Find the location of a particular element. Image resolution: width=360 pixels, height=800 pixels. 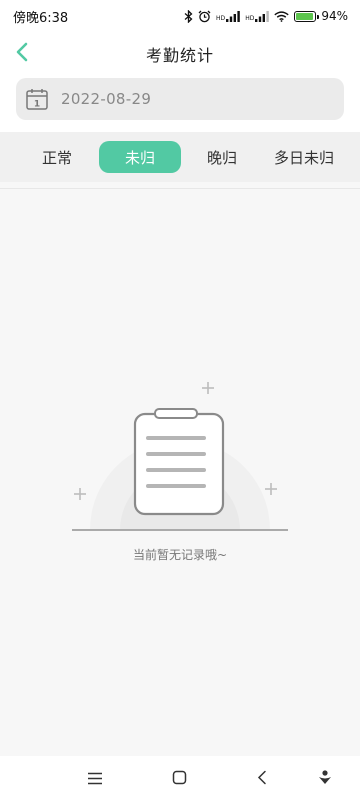

signal-icon-2: HD is located at coordinates (257, 16).